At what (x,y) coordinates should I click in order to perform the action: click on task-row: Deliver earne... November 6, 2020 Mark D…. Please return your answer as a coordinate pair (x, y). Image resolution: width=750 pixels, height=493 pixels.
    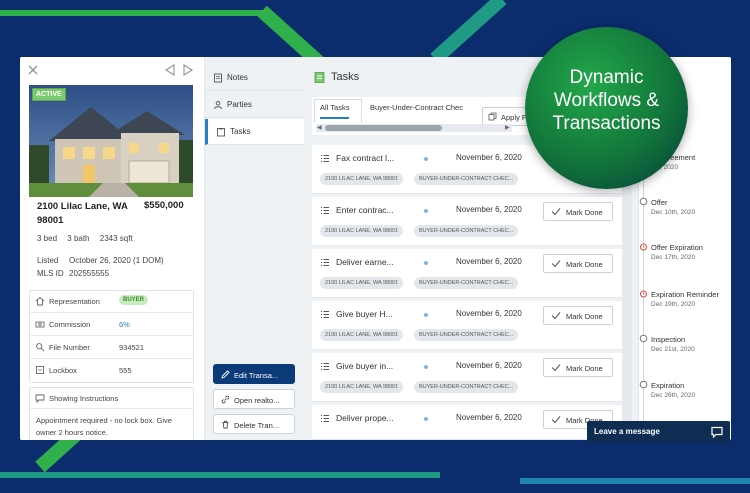
    Looking at the image, I should click on (467, 273).